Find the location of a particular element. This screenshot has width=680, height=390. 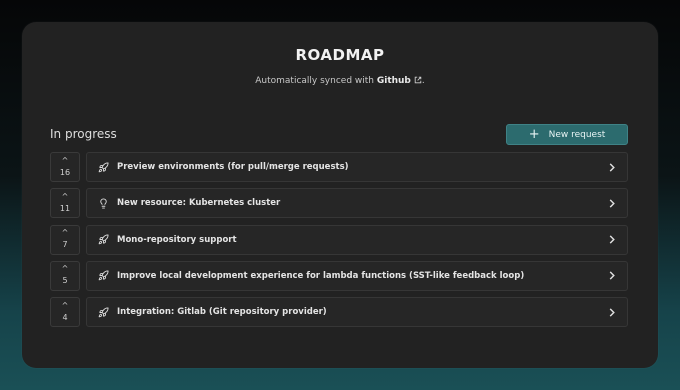

upvote-button: ^ 16 is located at coordinates (65, 167).